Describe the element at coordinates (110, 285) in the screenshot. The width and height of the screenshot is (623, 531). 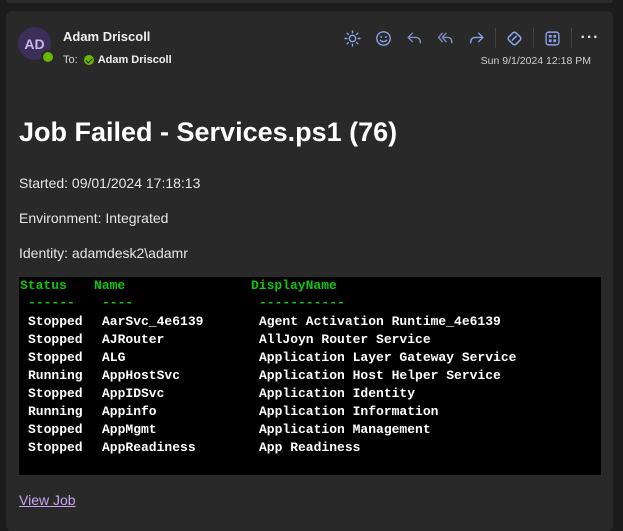
I see `header-name: Name` at that location.